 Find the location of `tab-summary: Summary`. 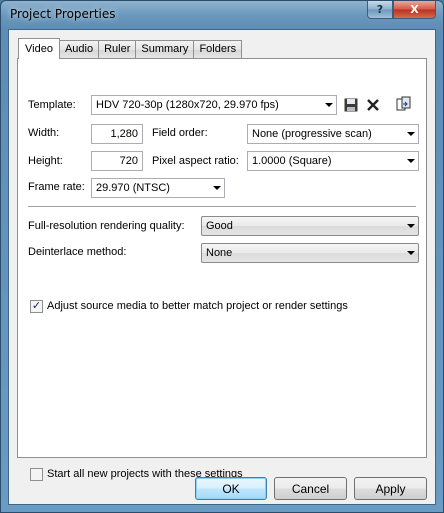

tab-summary: Summary is located at coordinates (165, 49).